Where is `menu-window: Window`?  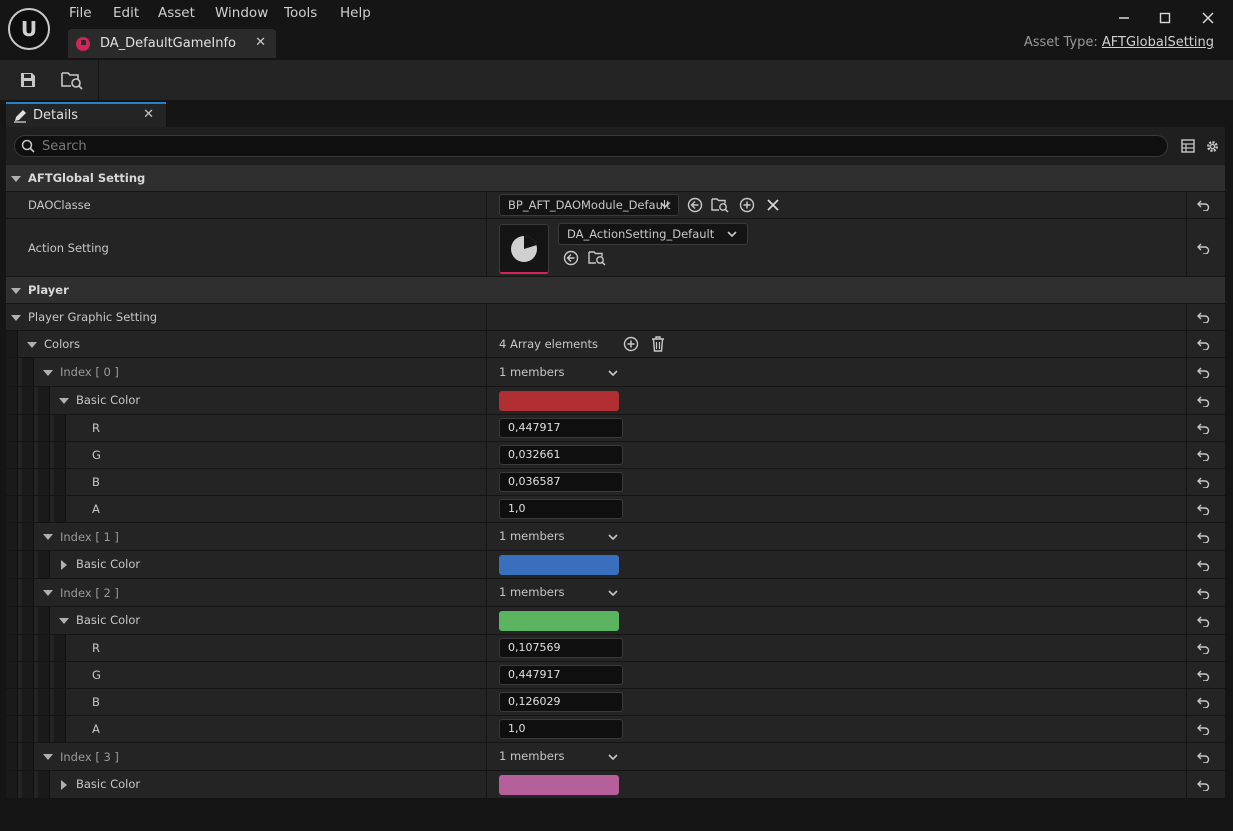
menu-window: Window is located at coordinates (241, 13).